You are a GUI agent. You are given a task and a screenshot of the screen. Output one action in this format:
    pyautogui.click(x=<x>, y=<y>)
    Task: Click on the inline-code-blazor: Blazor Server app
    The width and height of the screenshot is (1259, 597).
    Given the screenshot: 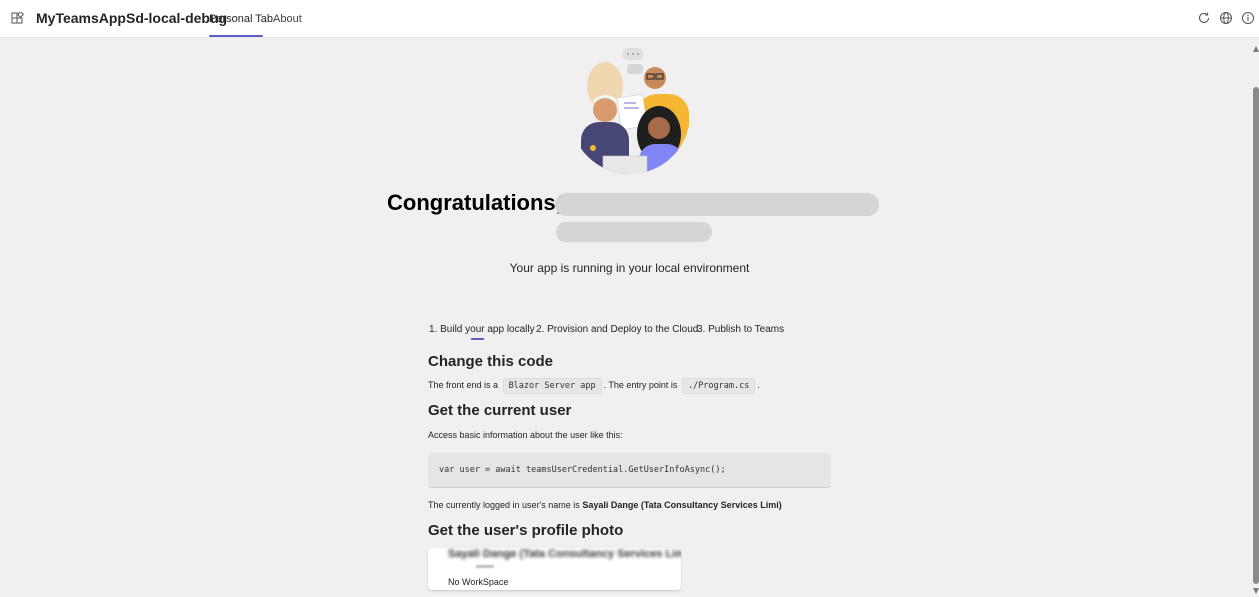 What is the action you would take?
    pyautogui.click(x=552, y=386)
    